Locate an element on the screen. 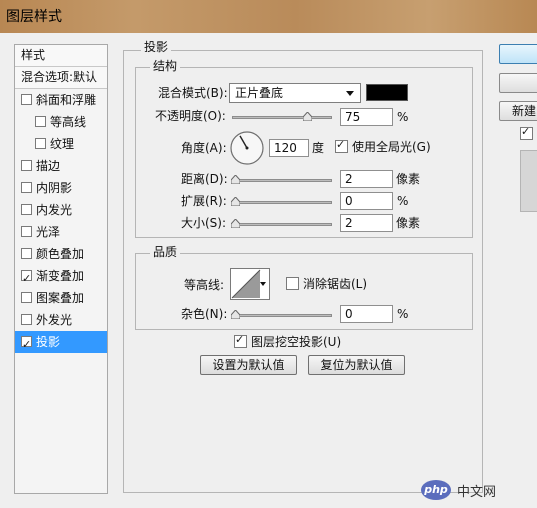  title-bar: 图层样式 is located at coordinates (268, 16).